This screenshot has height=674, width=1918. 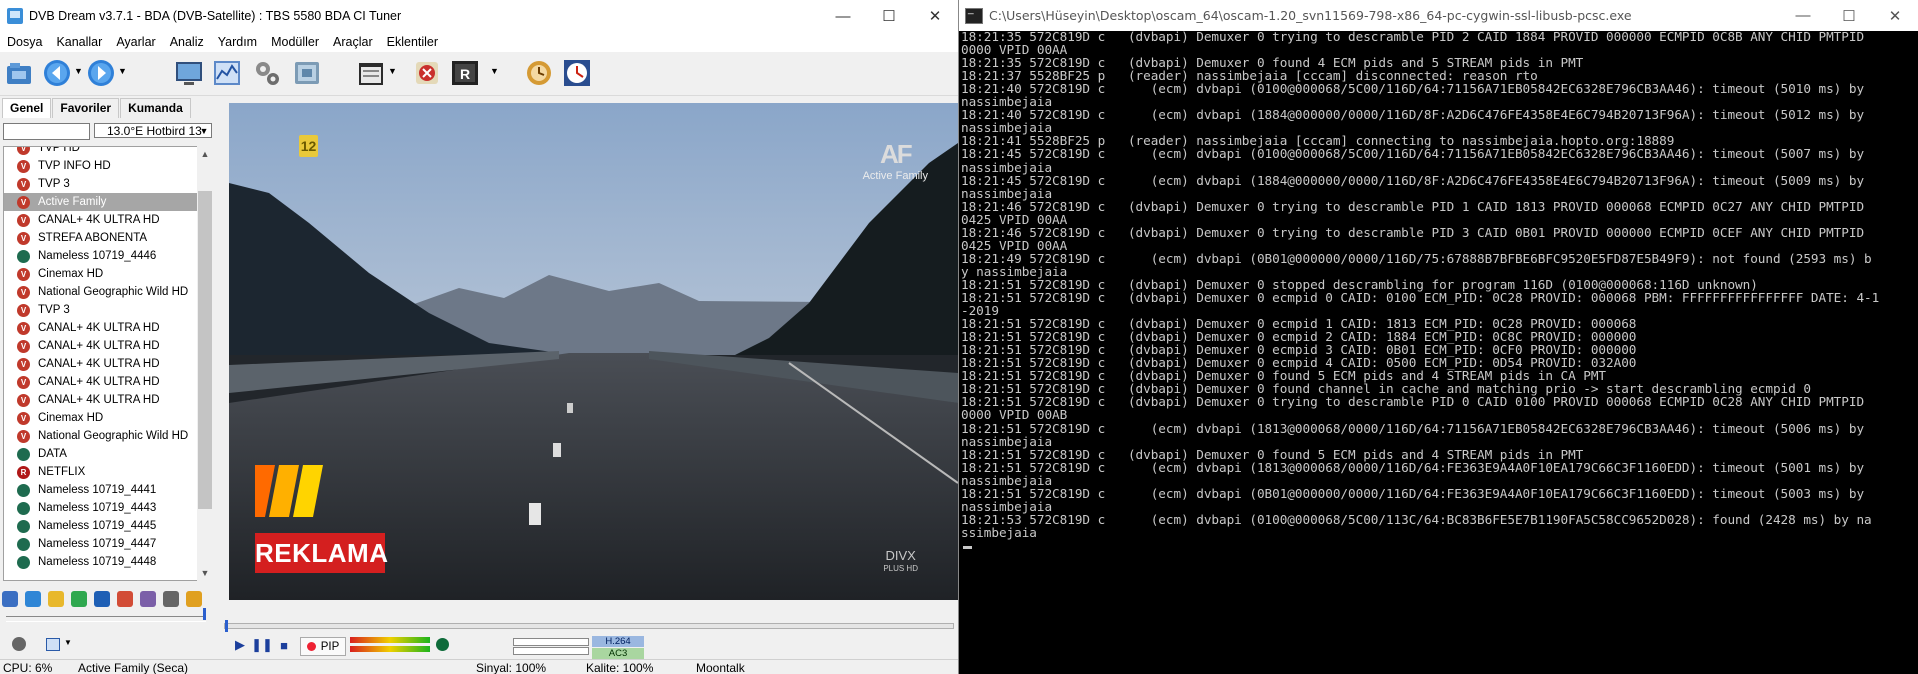 What do you see at coordinates (101, 73) in the screenshot?
I see `forward-icon` at bounding box center [101, 73].